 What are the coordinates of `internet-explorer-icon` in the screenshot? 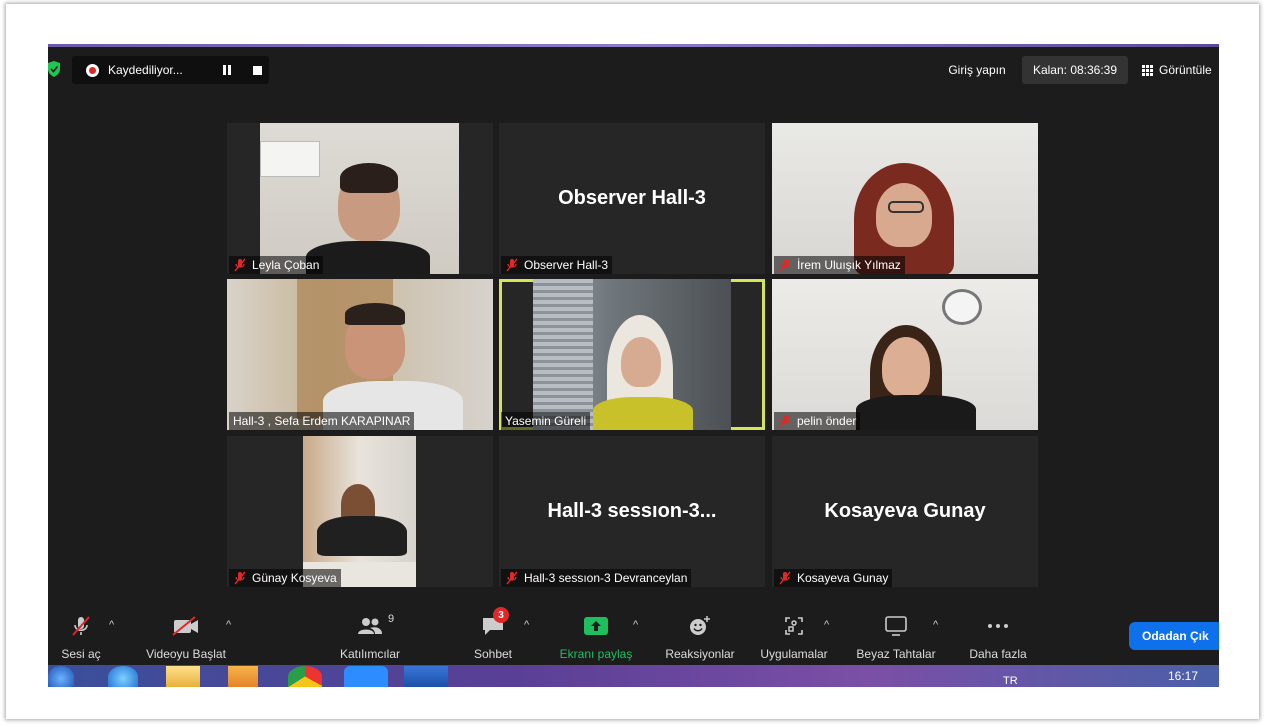 It's located at (123, 676).